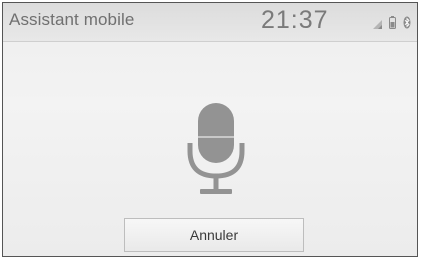  What do you see at coordinates (210, 22) in the screenshot?
I see `status-bar: Assistant mobile 21:37` at bounding box center [210, 22].